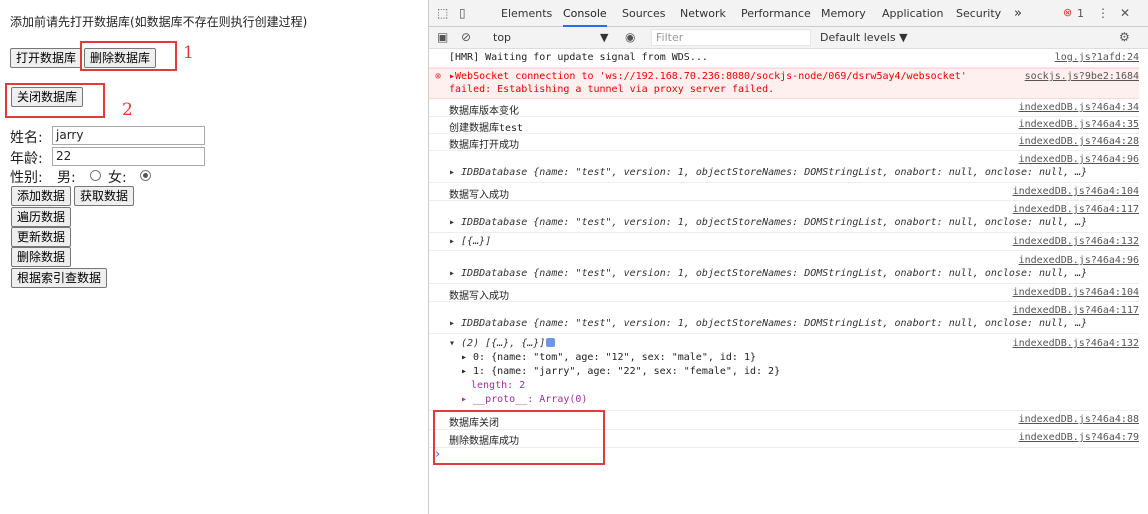 This screenshot has height=514, width=1148. What do you see at coordinates (145, 175) in the screenshot?
I see `female-radio` at bounding box center [145, 175].